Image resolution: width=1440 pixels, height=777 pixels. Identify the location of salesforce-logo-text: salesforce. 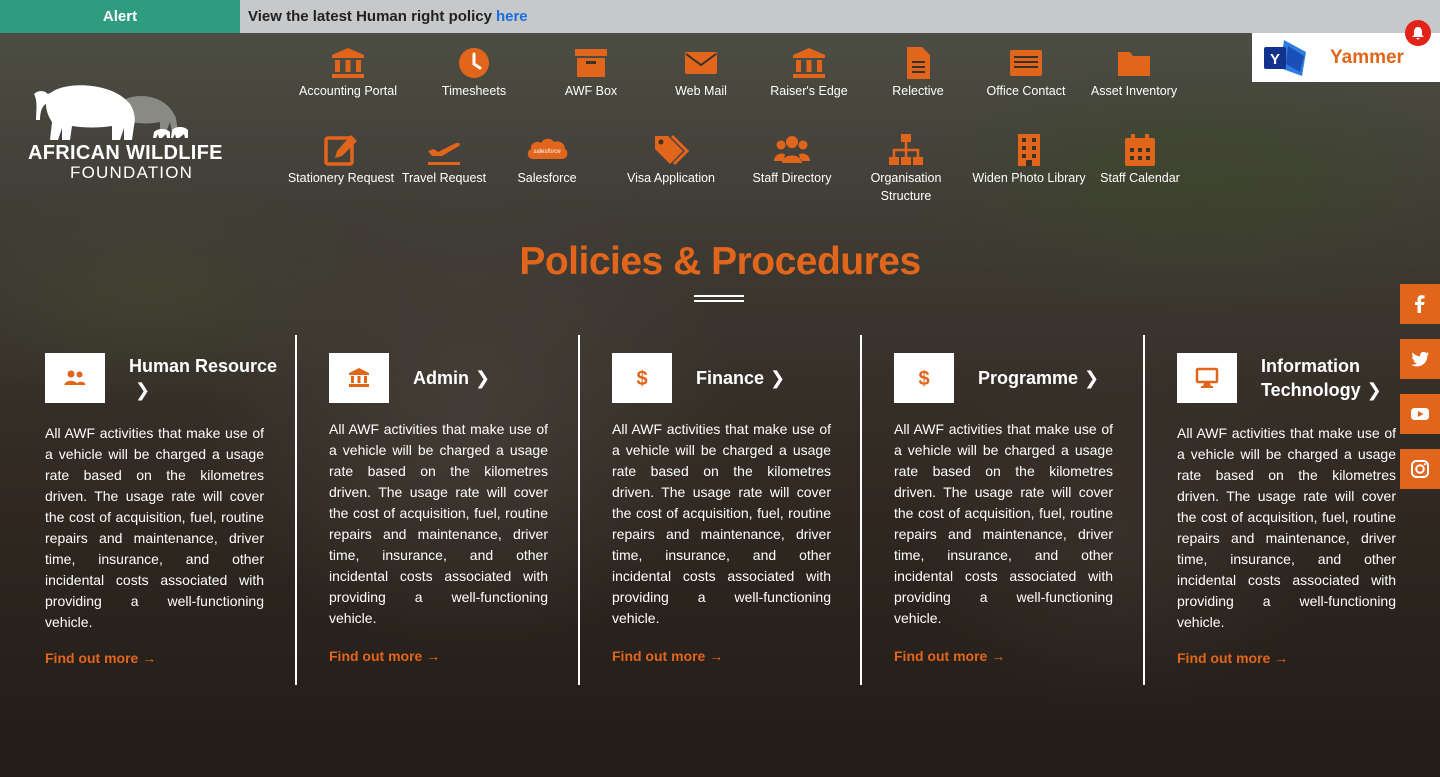
(547, 152).